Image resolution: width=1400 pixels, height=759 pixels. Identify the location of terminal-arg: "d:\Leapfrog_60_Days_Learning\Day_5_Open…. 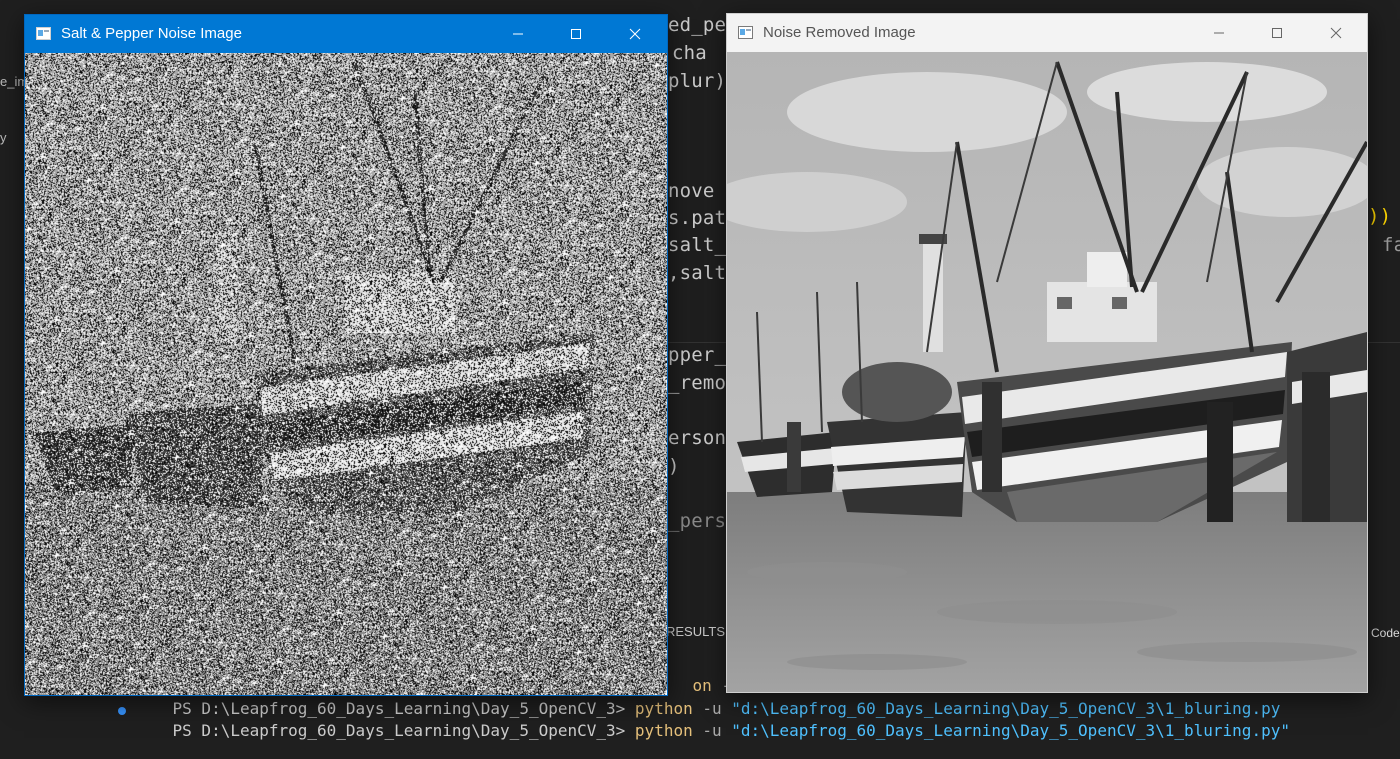
(1010, 730).